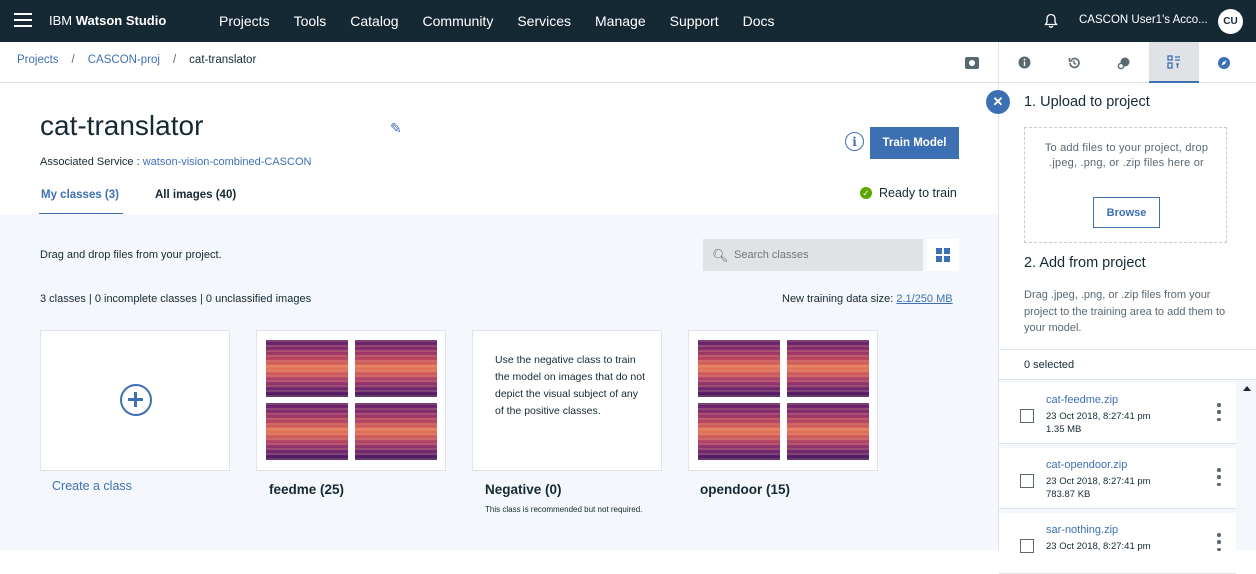  I want to click on nav-projects: Projects, so click(244, 21).